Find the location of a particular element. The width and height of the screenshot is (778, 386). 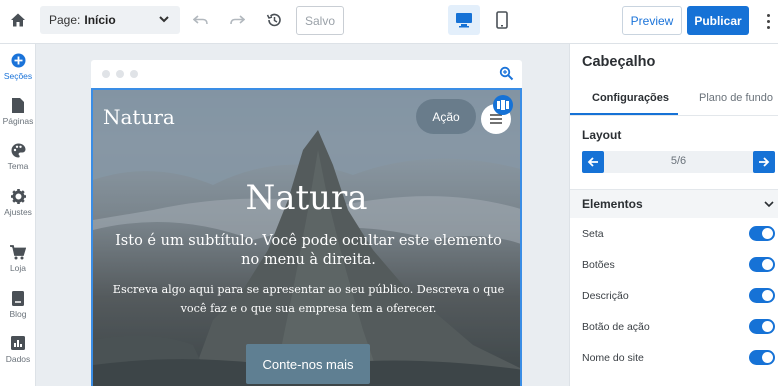

page-selector-value: Início is located at coordinates (100, 20).